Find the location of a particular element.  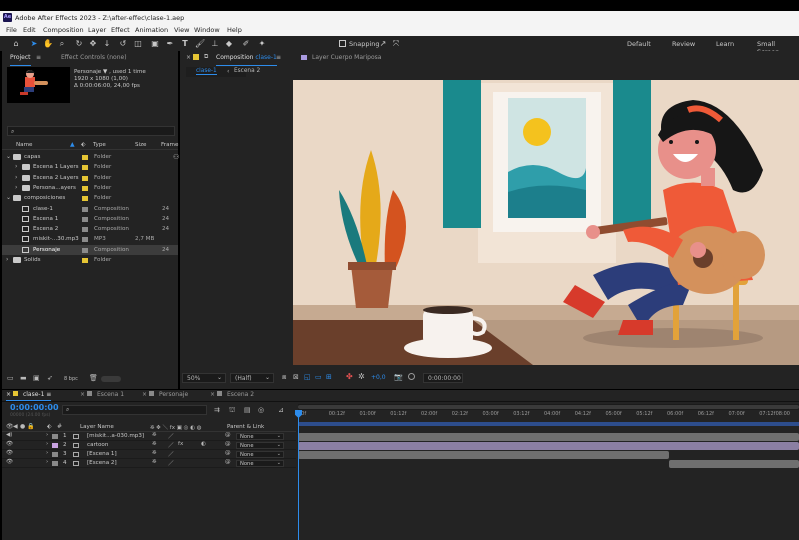

snapshot-icon: 📷 is located at coordinates (398, 377).